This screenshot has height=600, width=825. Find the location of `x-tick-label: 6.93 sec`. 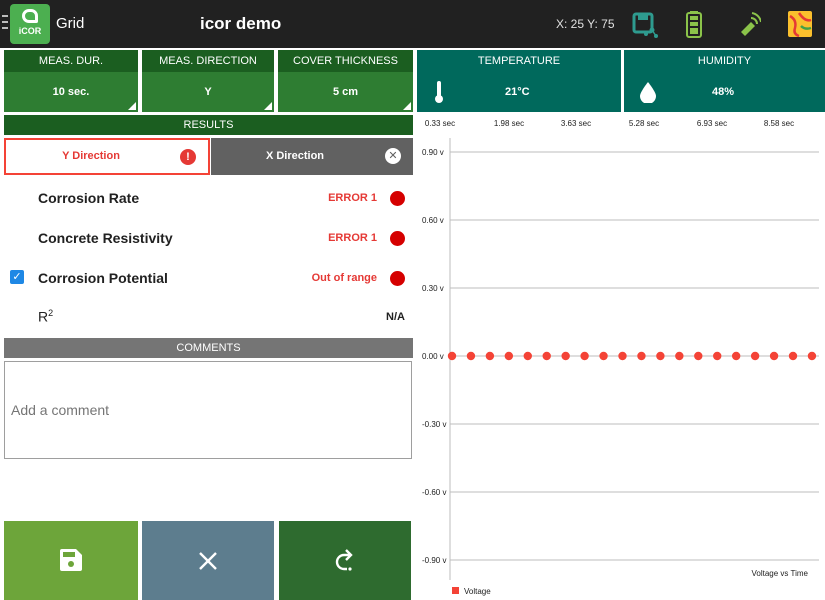

x-tick-label: 6.93 sec is located at coordinates (712, 123).